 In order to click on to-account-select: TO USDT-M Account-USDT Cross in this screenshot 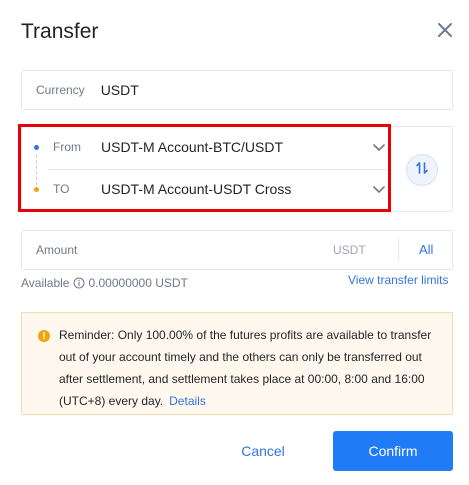, I will do `click(207, 189)`.